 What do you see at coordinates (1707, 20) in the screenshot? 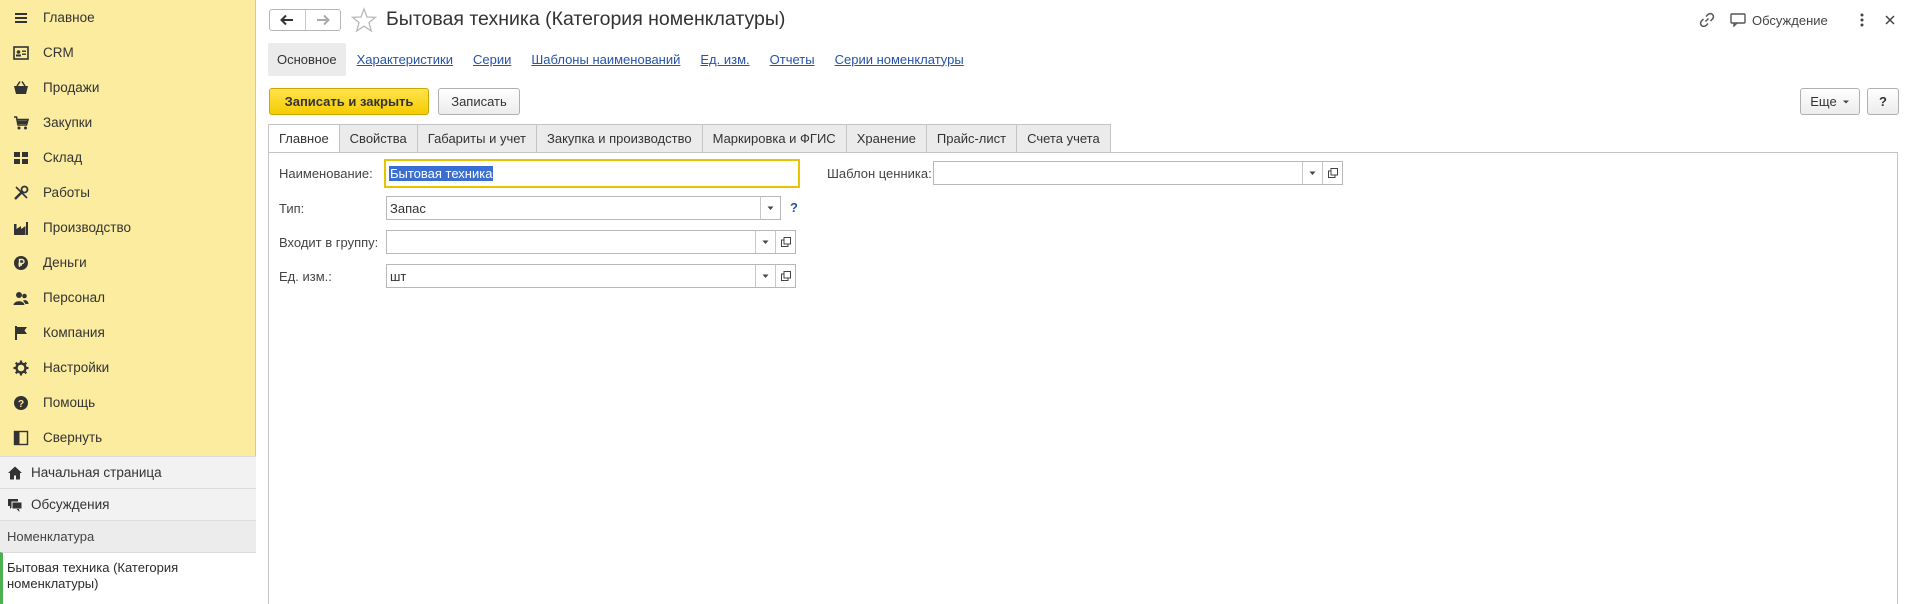
I see `link-icon` at bounding box center [1707, 20].